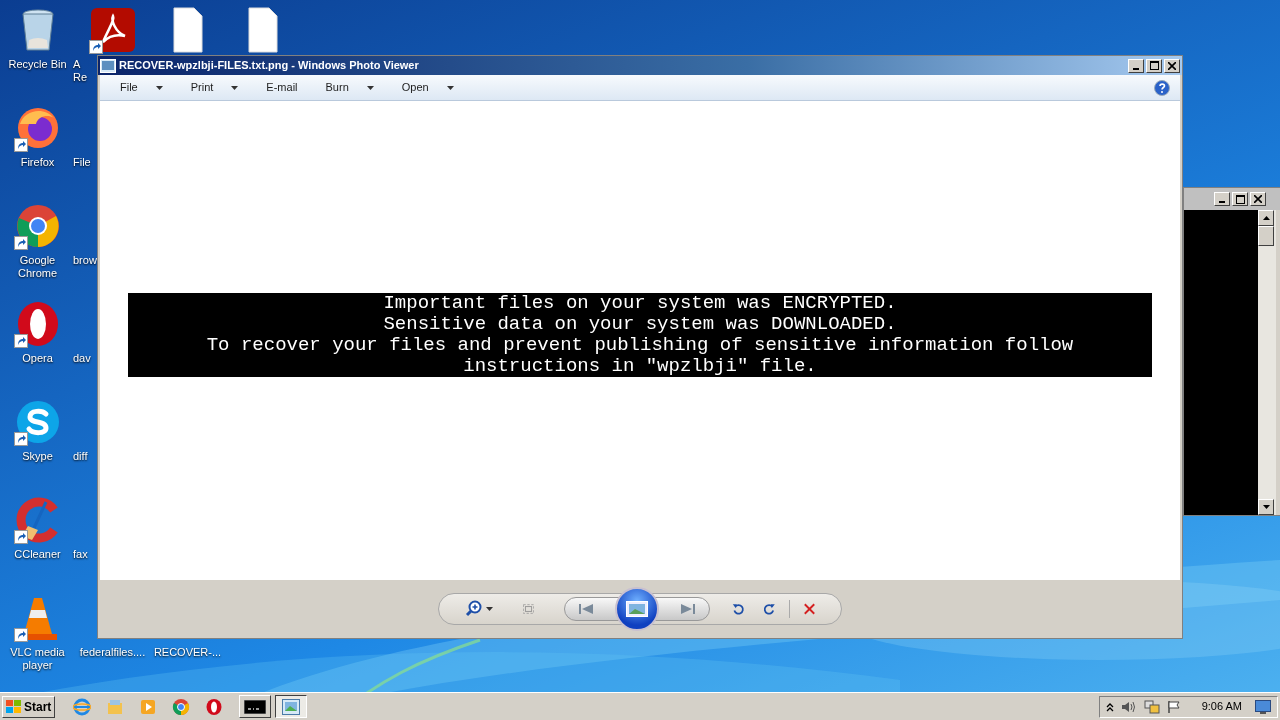 This screenshot has height=720, width=1280. What do you see at coordinates (82, 162) in the screenshot?
I see `desktop-icon-label: File` at bounding box center [82, 162].